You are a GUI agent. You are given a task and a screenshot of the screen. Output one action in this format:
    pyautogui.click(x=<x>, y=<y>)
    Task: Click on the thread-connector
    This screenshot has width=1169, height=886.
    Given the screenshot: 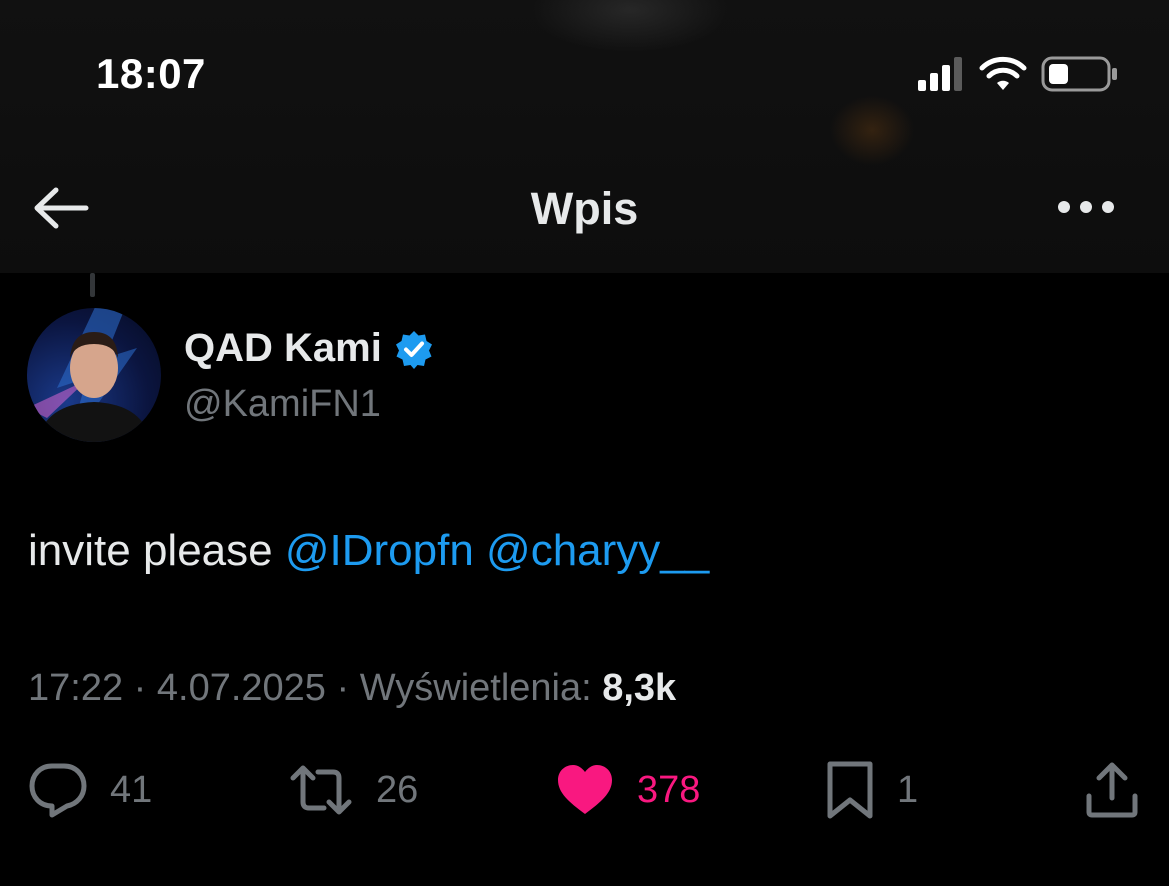 What is the action you would take?
    pyautogui.click(x=92, y=285)
    